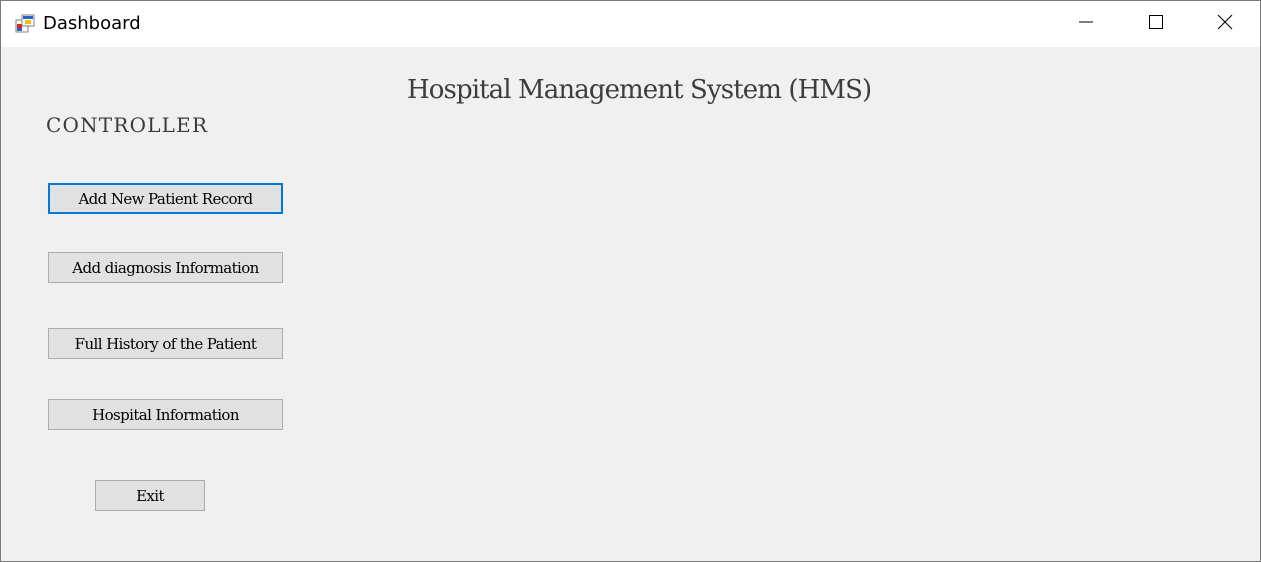  I want to click on window-title: Dashboard, so click(92, 23).